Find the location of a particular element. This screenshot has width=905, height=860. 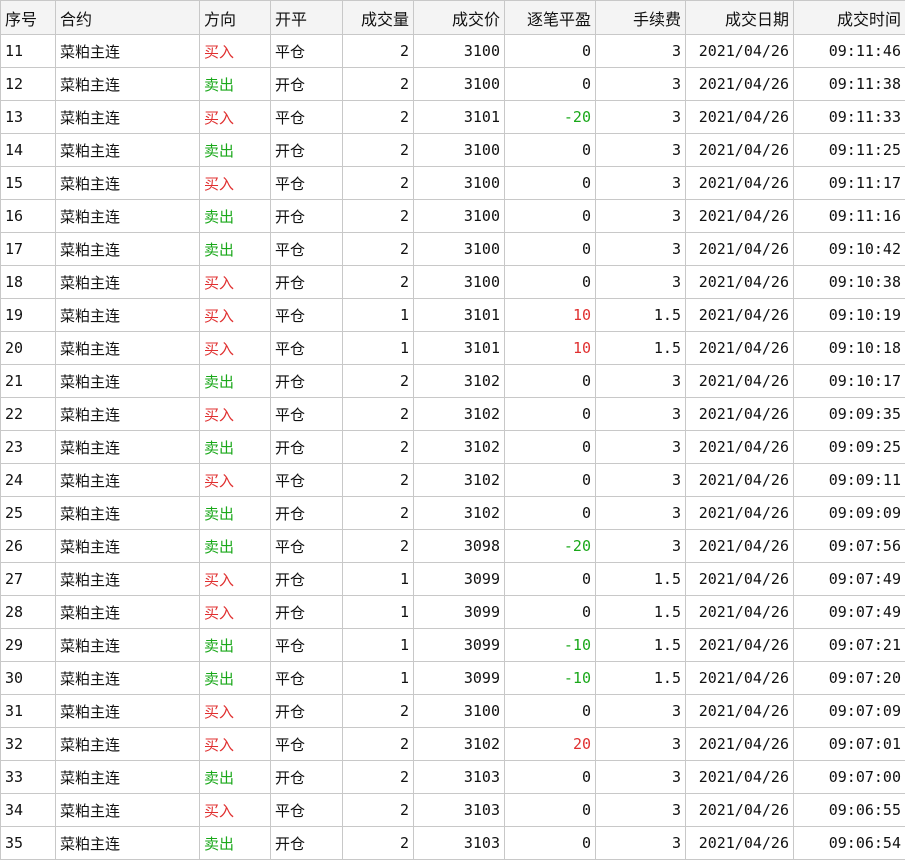

table-row: 22 菜粕主连 买入 平仓 2 3102 0 3 2021/04/26 09:09:35 is located at coordinates (452, 414).